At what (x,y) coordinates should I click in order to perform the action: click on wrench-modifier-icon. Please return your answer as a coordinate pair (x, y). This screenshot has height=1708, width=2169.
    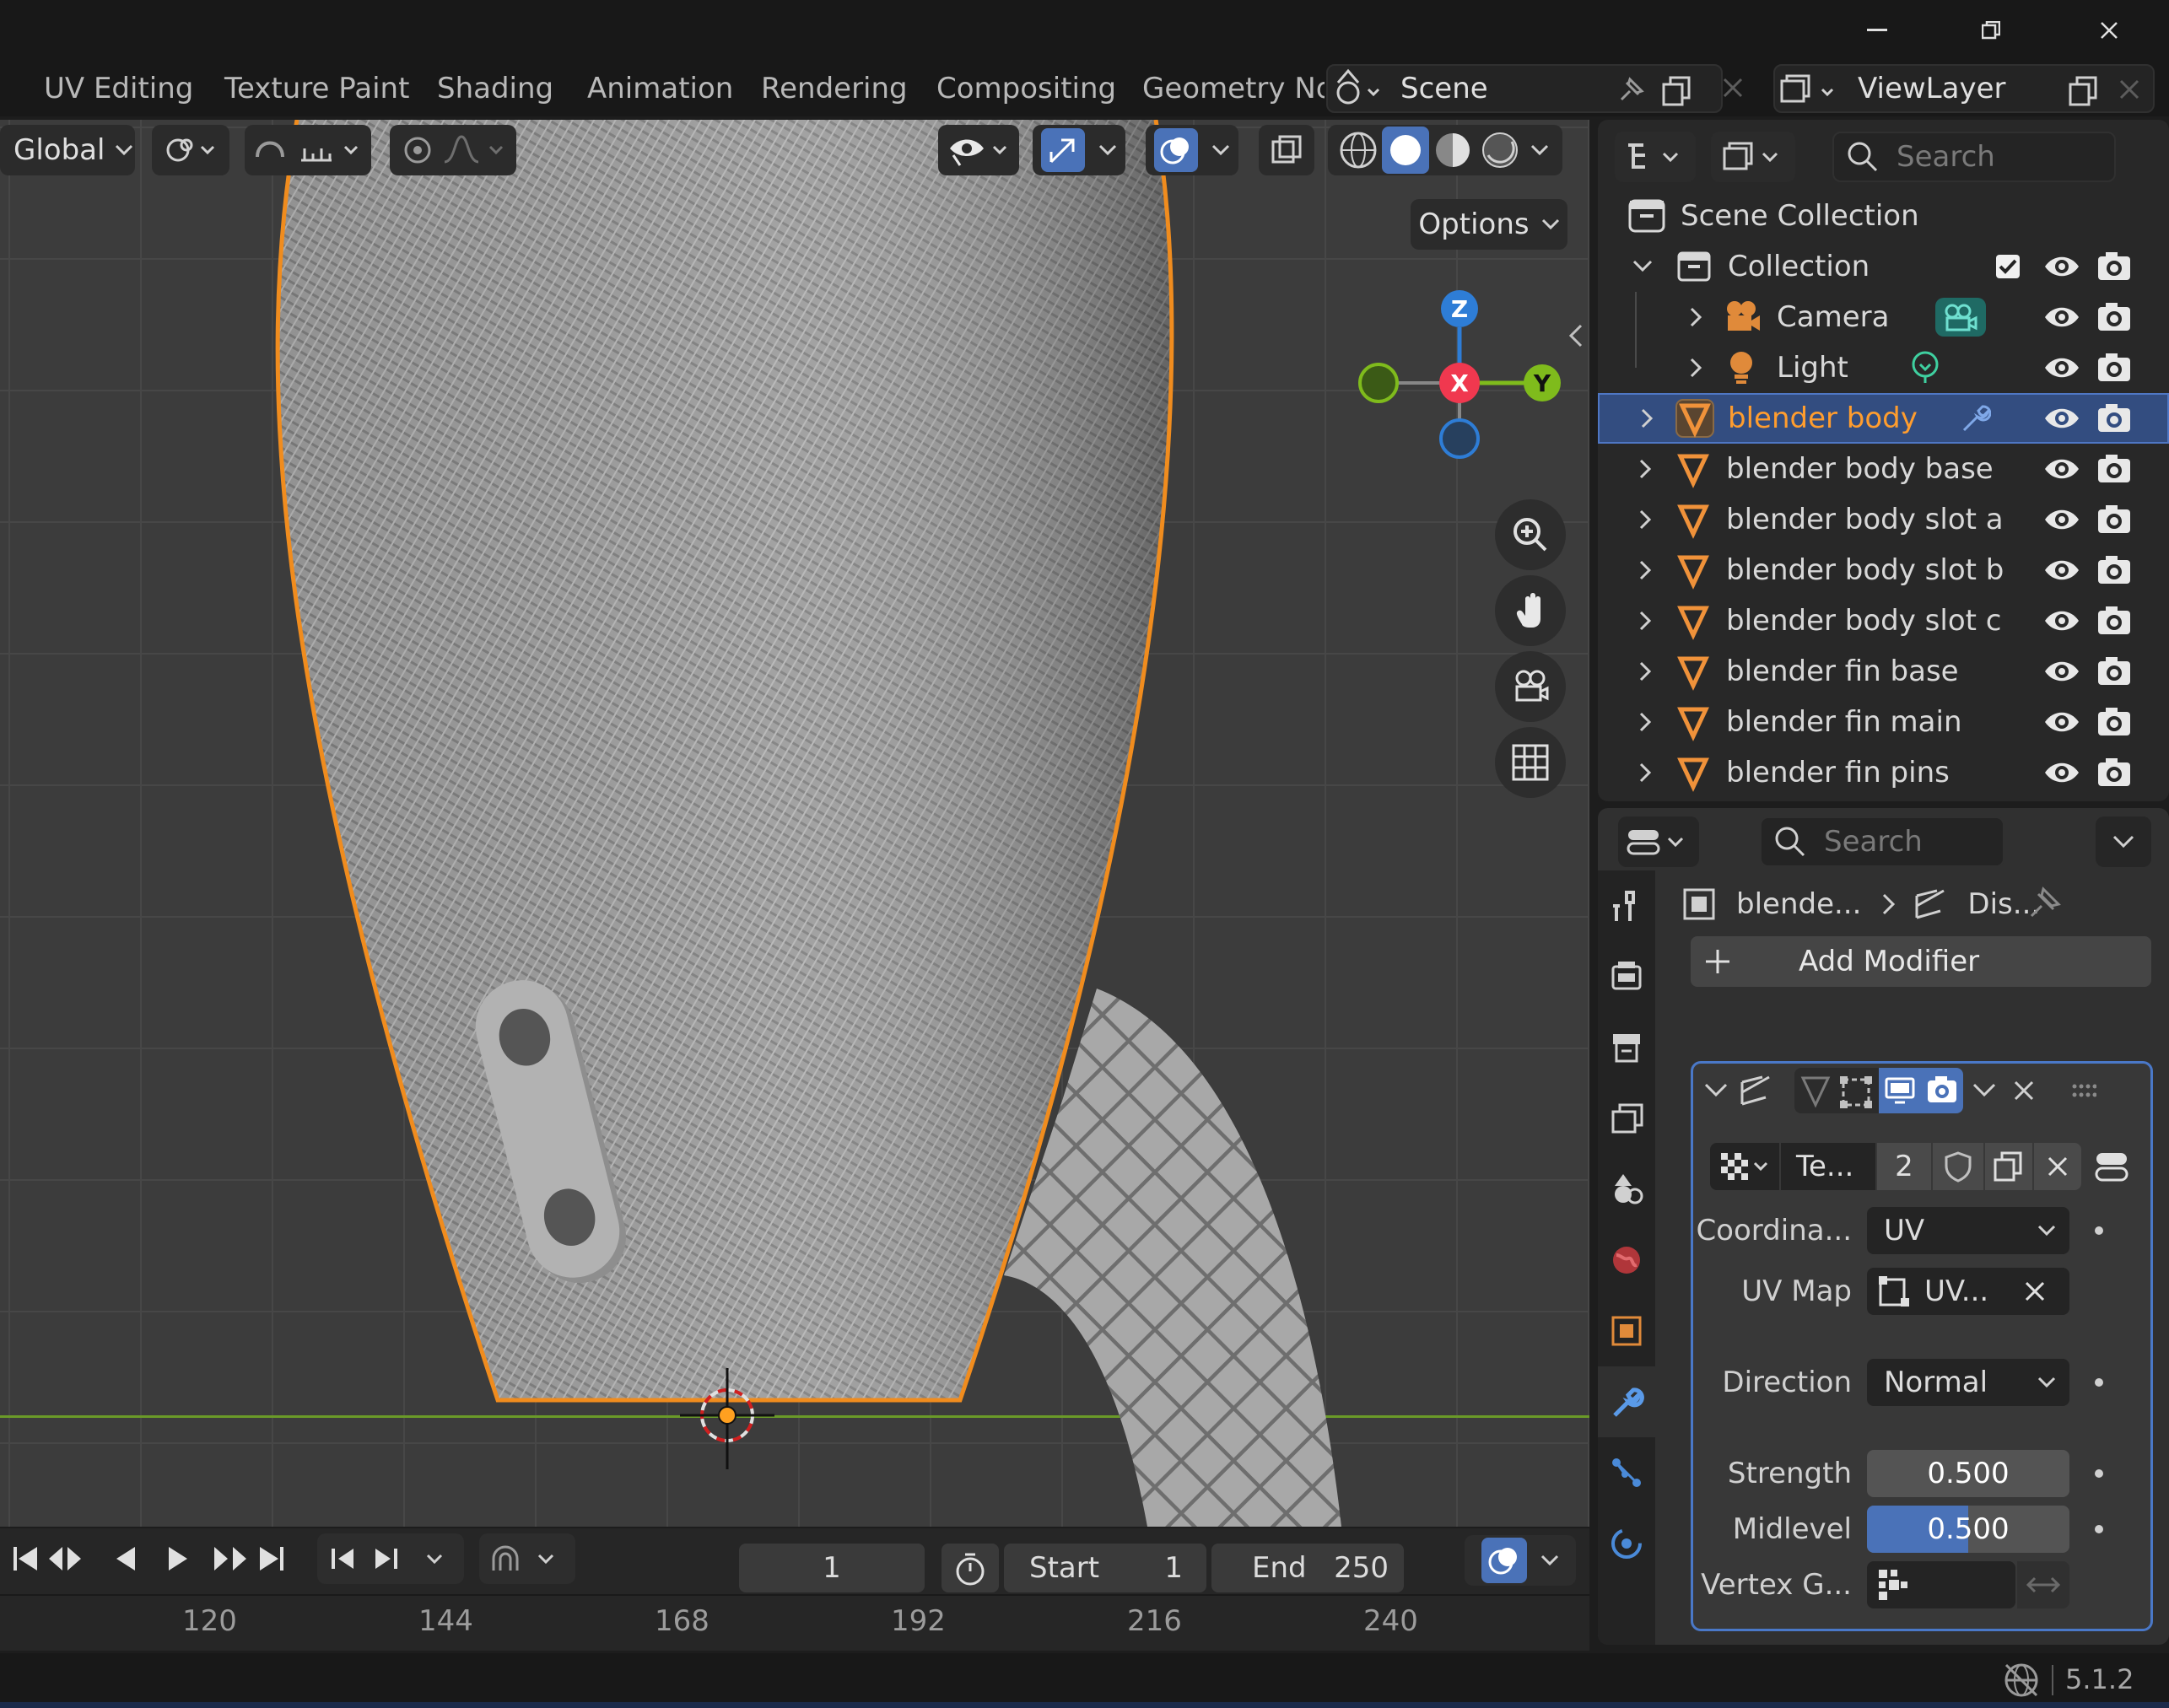
    Looking at the image, I should click on (1974, 418).